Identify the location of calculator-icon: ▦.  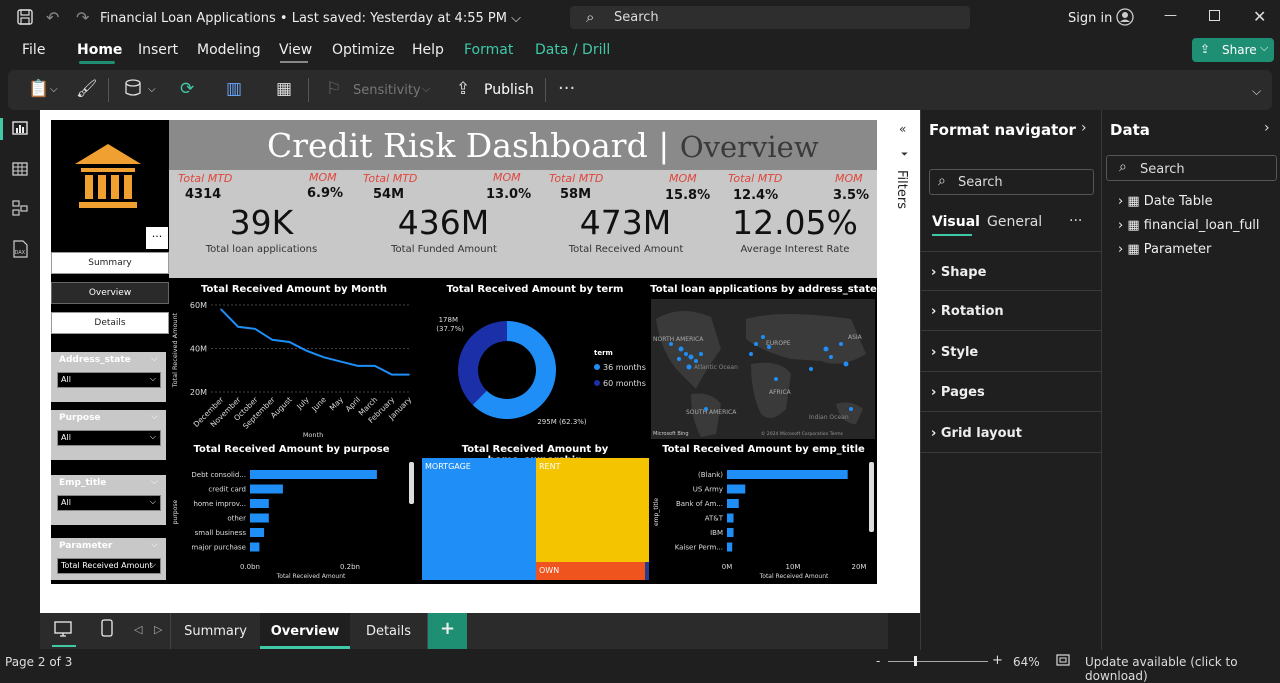
(284, 89).